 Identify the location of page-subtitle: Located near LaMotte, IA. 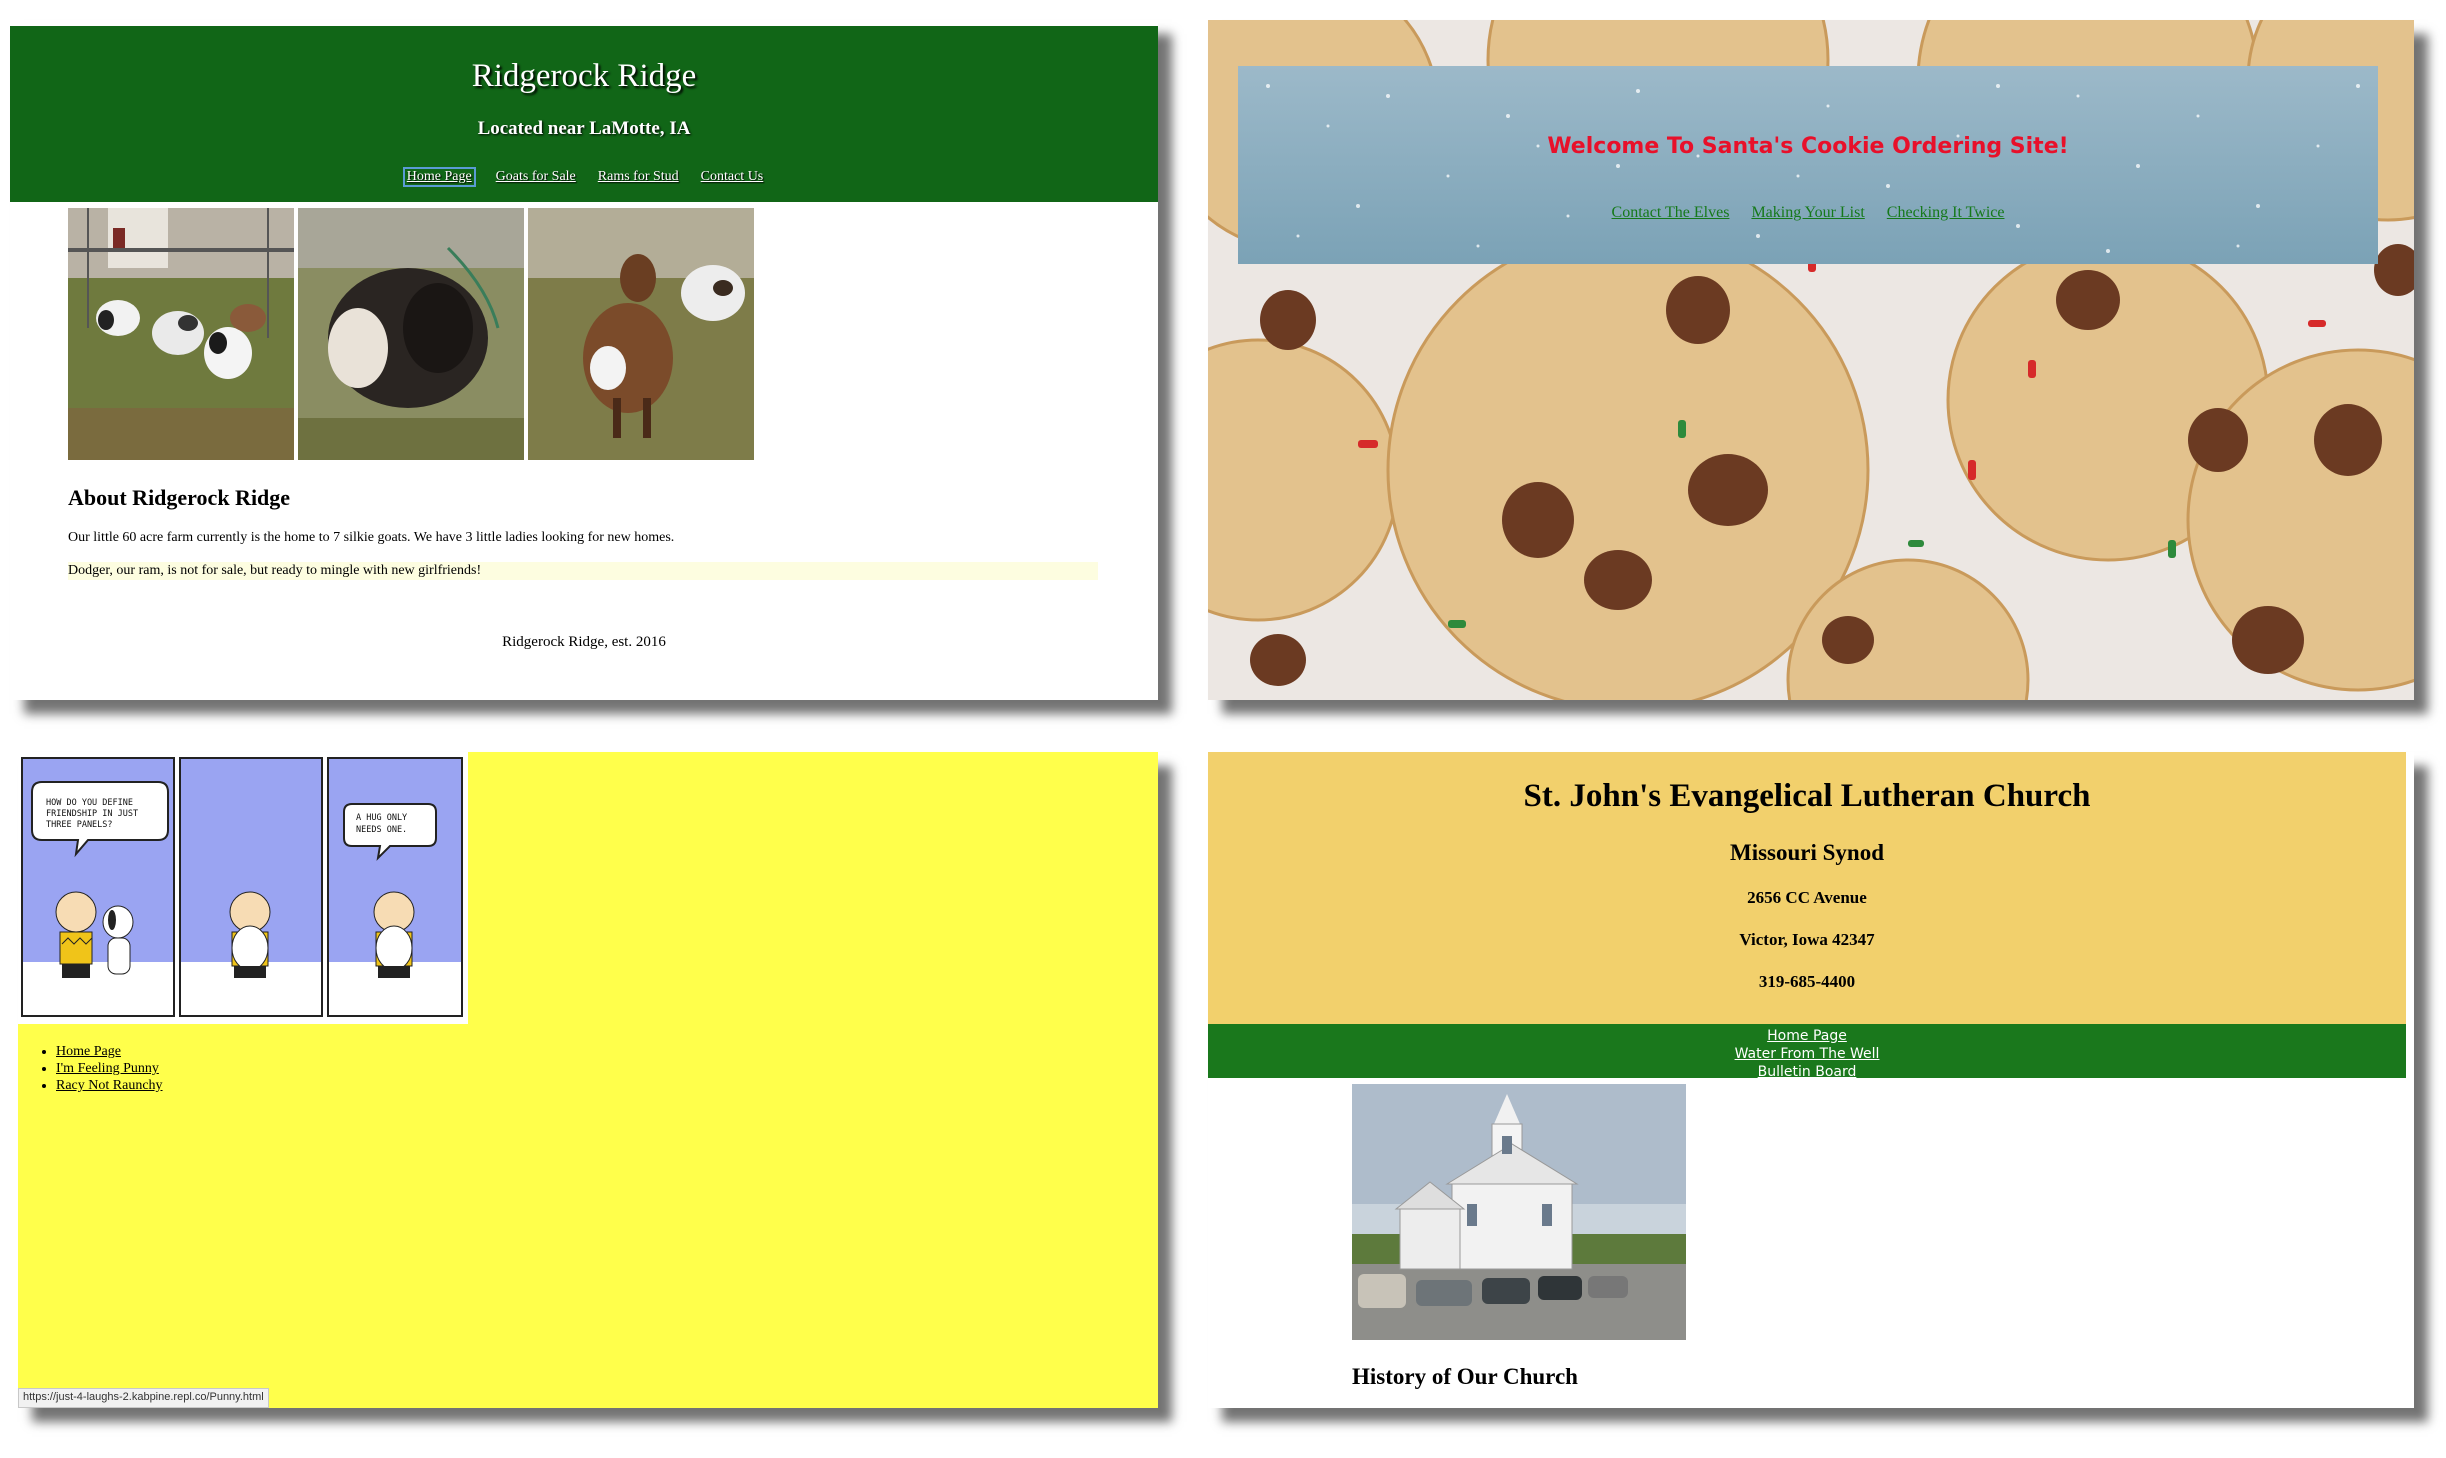
(584, 128).